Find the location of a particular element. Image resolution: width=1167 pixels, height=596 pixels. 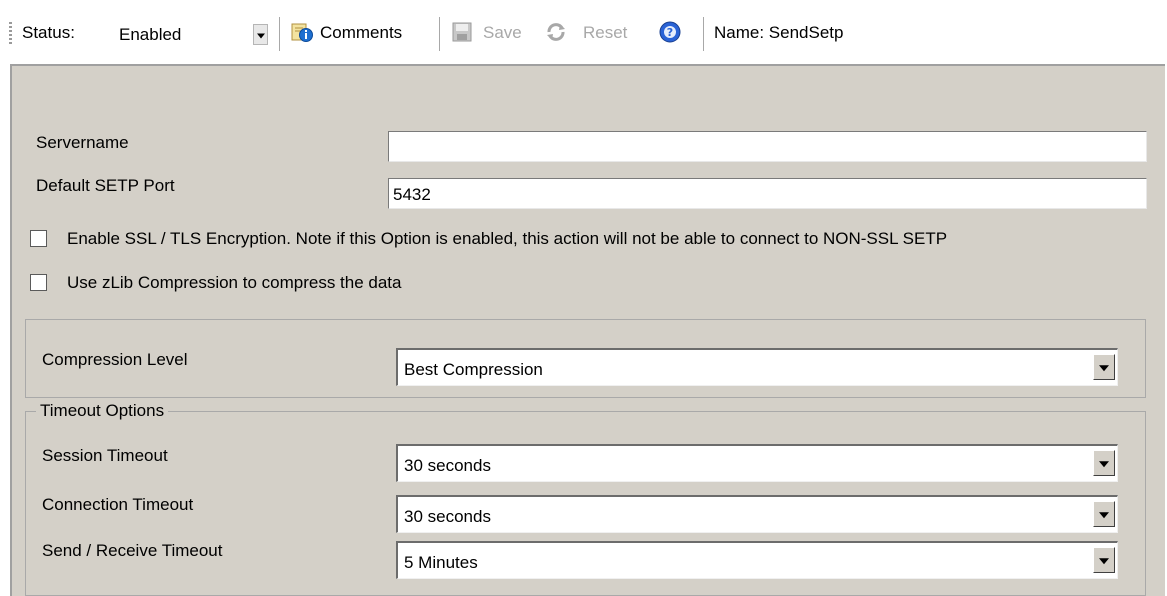

session-timeout-arrow is located at coordinates (1104, 463).